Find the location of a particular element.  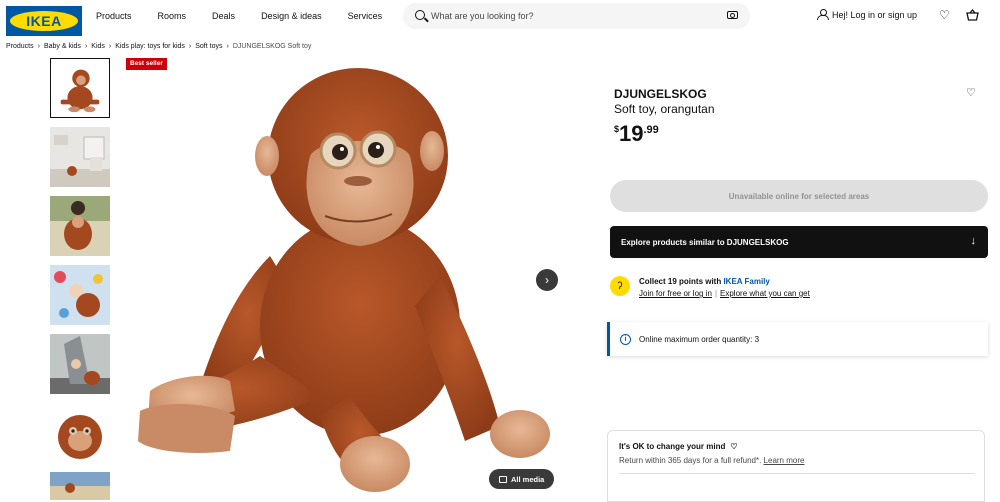

breadcrumb-item: Kids play: toys for kids is located at coordinates (150, 46).